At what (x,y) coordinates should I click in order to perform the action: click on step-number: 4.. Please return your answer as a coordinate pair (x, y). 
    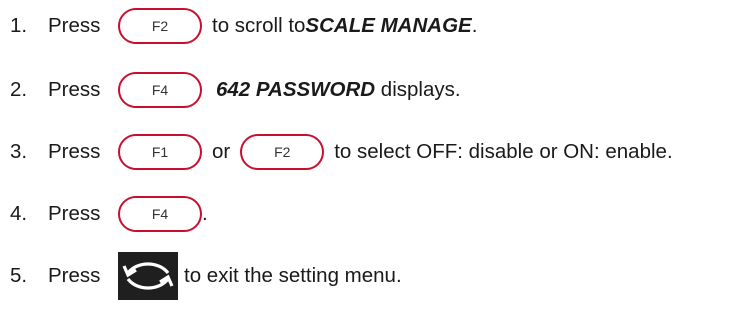
    Looking at the image, I should click on (19, 213).